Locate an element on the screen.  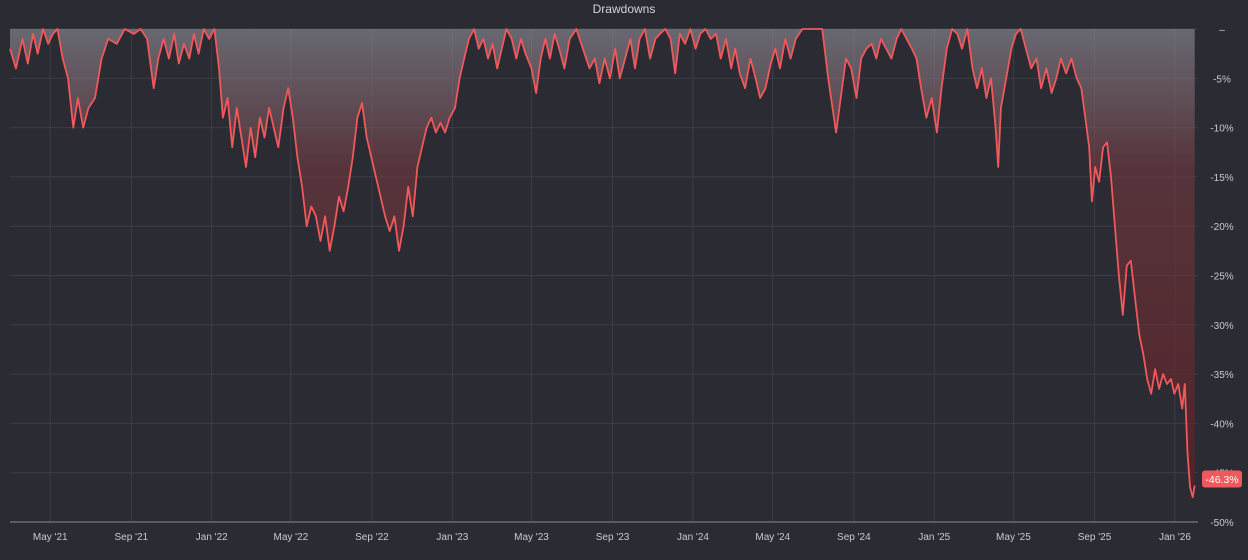
x-tick-label: Jan '24 is located at coordinates (693, 537).